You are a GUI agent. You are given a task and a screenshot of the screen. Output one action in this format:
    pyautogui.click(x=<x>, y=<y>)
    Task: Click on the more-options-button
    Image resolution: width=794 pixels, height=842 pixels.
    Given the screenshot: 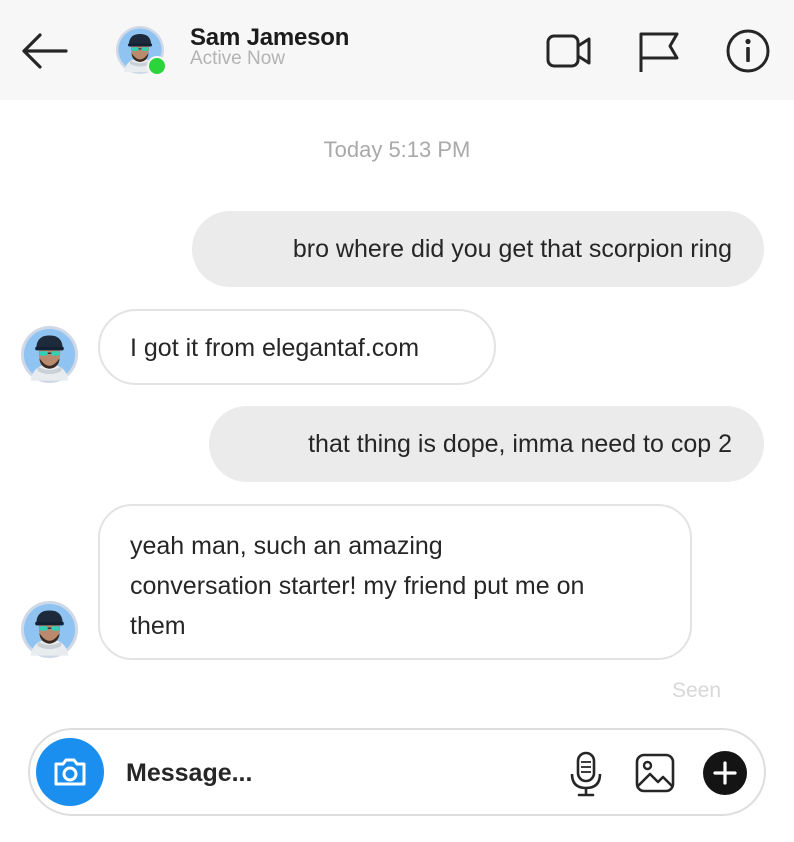 What is the action you would take?
    pyautogui.click(x=725, y=773)
    